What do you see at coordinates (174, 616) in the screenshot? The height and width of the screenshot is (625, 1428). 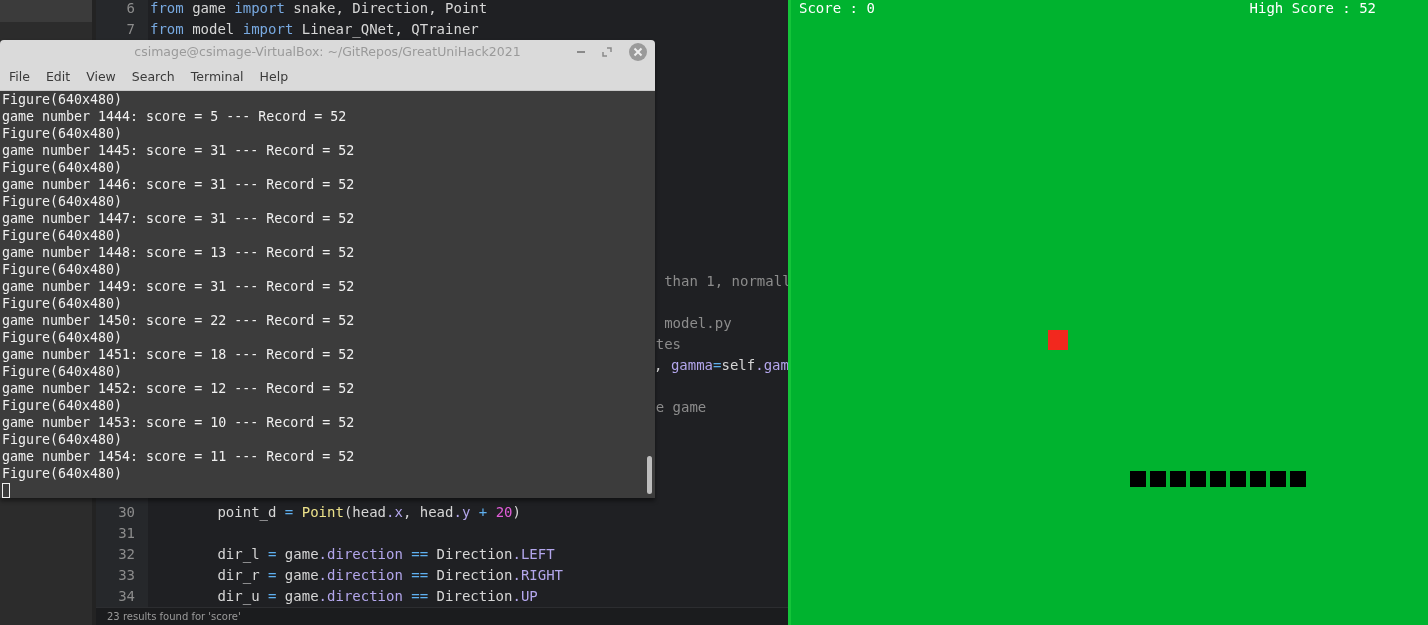 I see `search-results-text: 23 results found for 'score'` at bounding box center [174, 616].